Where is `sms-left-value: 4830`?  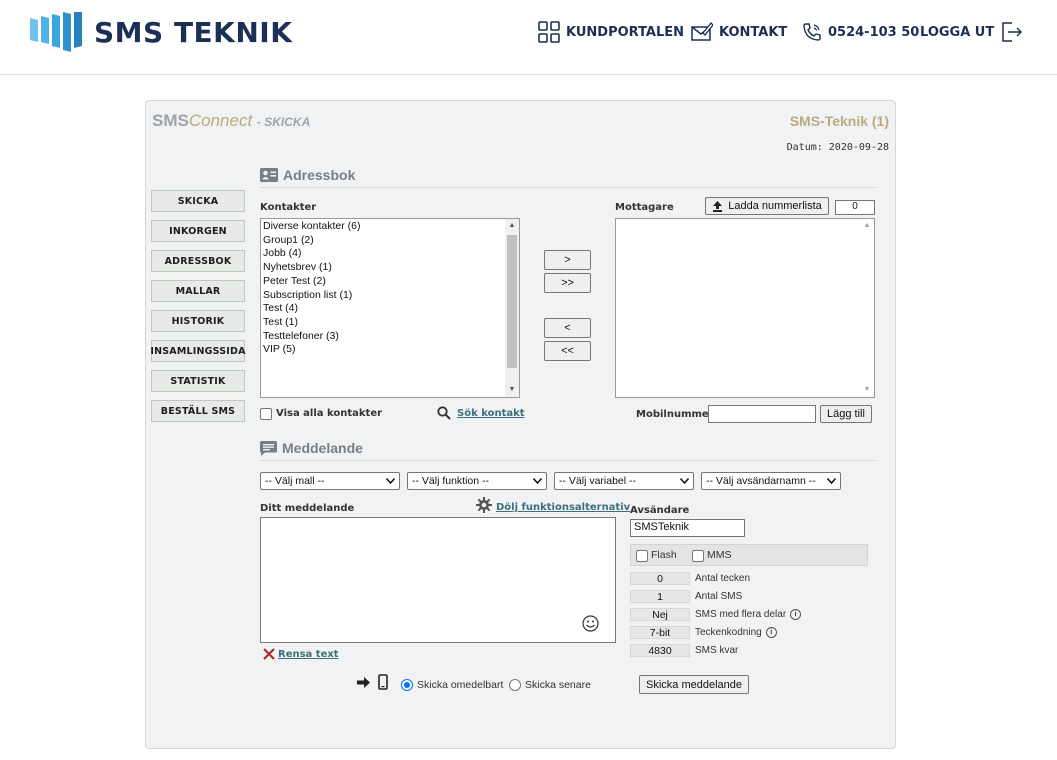 sms-left-value: 4830 is located at coordinates (660, 650).